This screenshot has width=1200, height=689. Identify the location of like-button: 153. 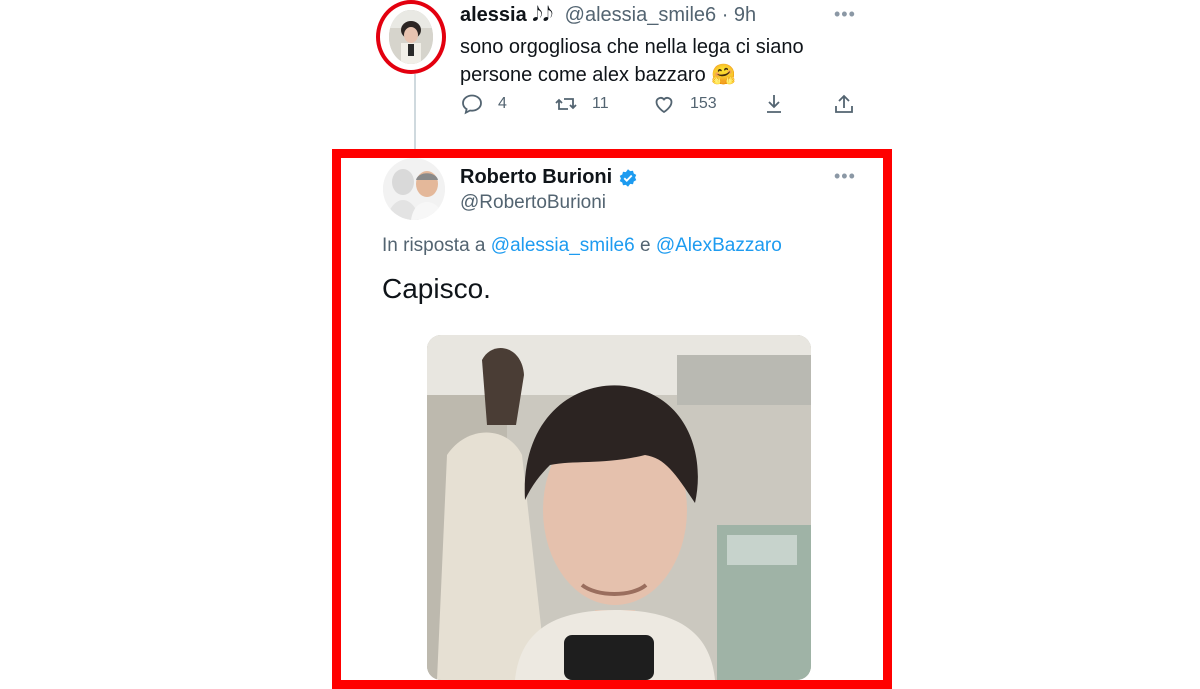
(707, 104).